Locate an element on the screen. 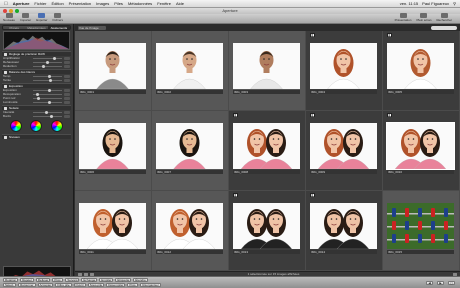 This screenshot has height=288, width=460. photo-thumbnail: ▮▮ IMG_0009 is located at coordinates (344, 151).